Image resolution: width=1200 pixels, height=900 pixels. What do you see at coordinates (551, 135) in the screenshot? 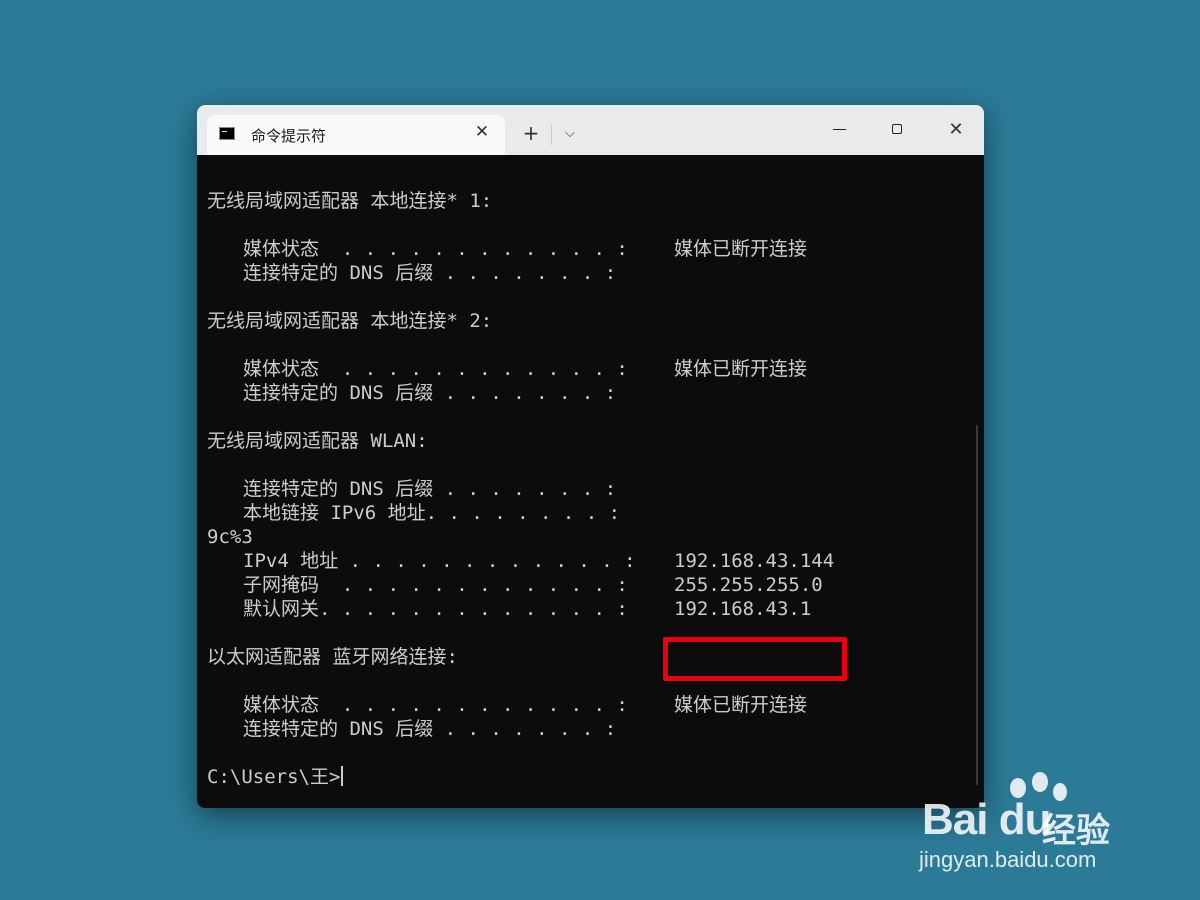
I see `titlebar-divider` at bounding box center [551, 135].